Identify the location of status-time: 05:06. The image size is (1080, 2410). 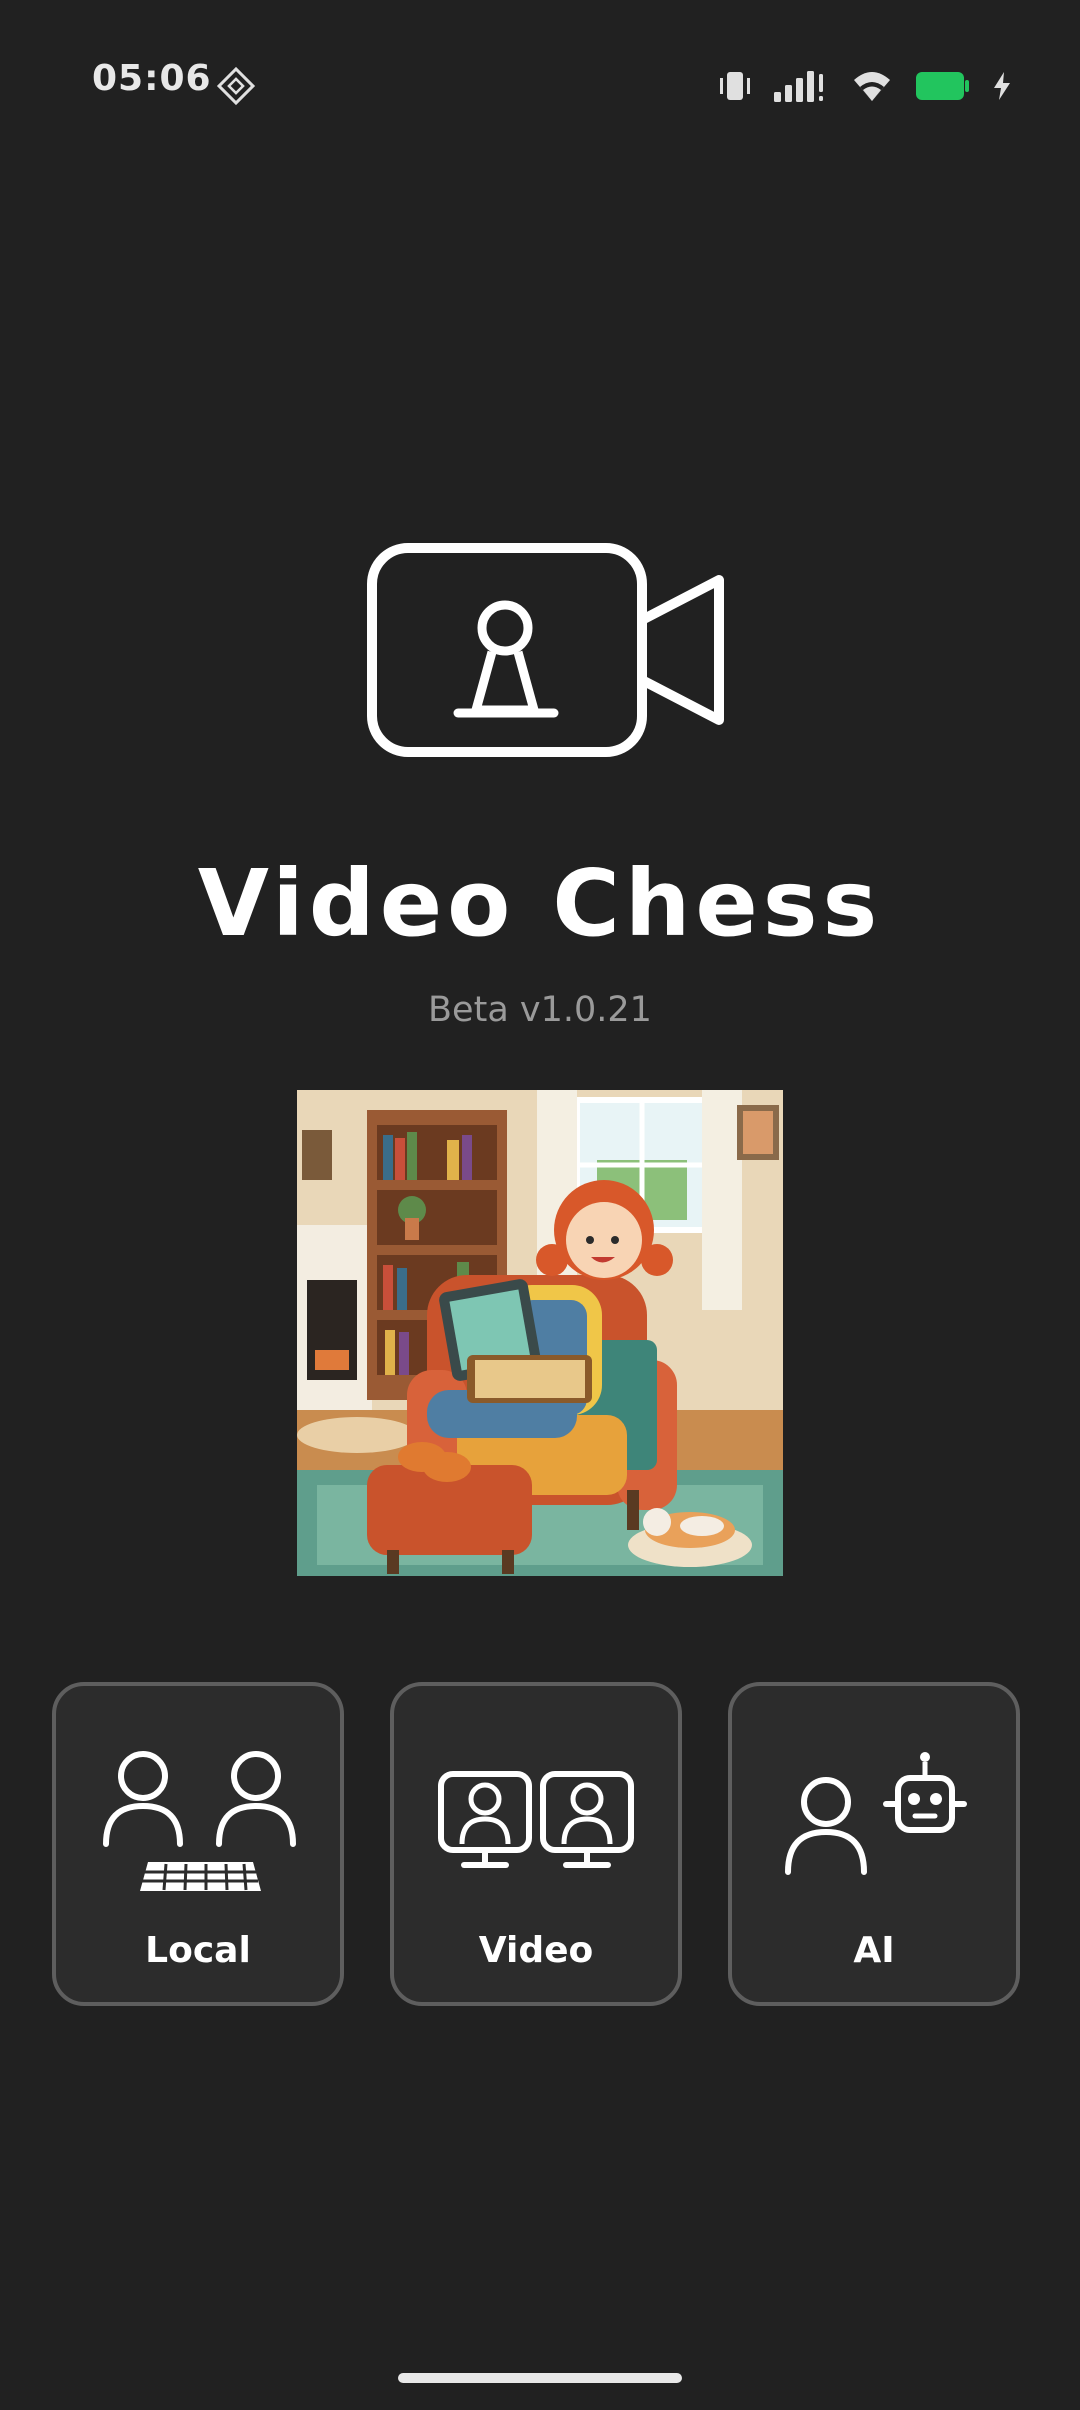
(152, 78).